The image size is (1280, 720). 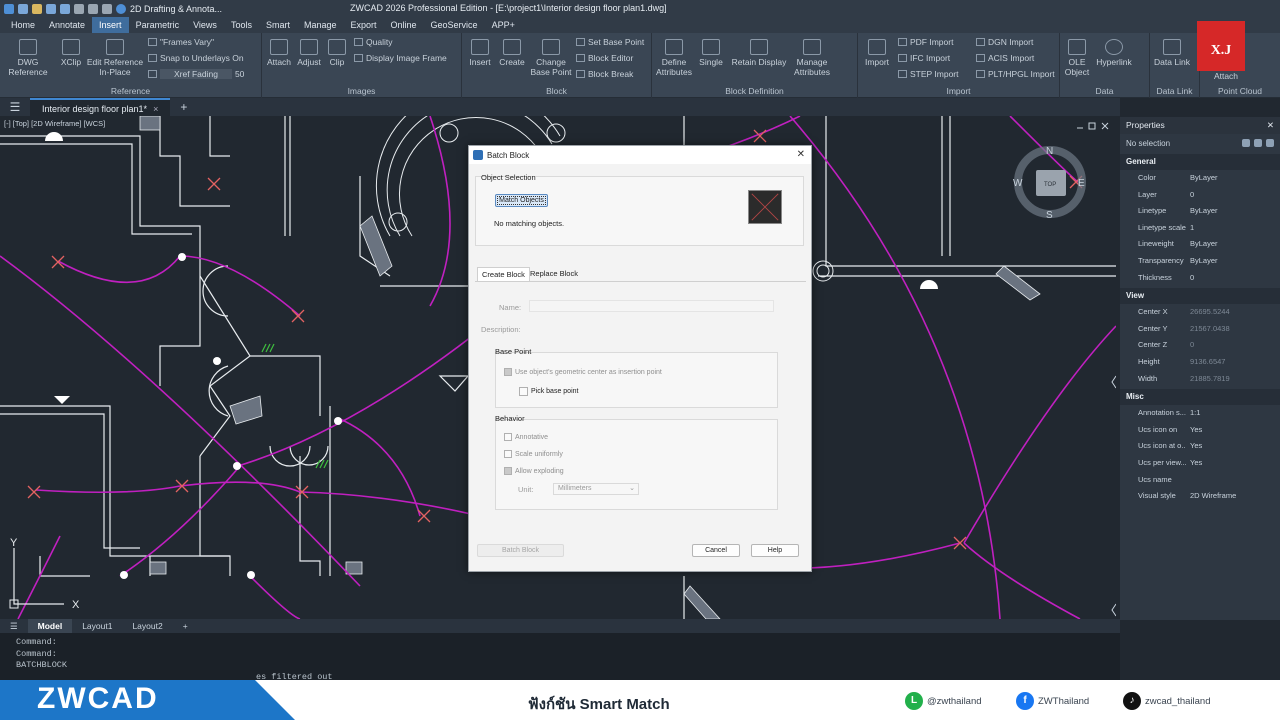 I want to click on annotative-checkbox: Annotative, so click(x=526, y=437).